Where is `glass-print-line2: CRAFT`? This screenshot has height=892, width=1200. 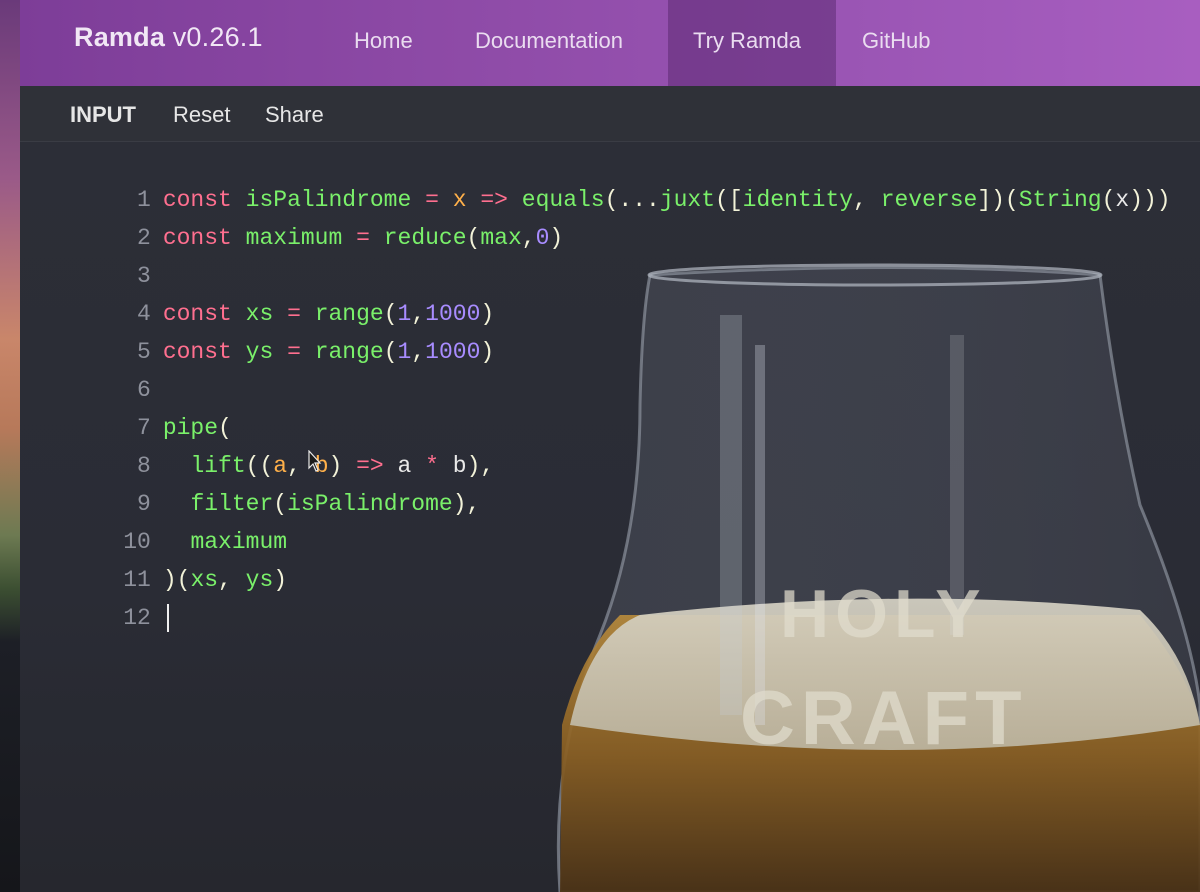
glass-print-line2: CRAFT is located at coordinates (884, 718).